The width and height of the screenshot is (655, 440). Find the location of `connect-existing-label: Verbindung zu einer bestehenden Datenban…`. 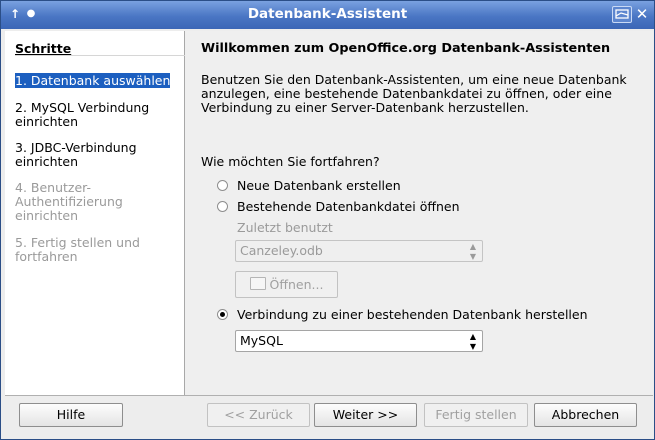

connect-existing-label: Verbindung zu einer bestehenden Datenban… is located at coordinates (412, 314).